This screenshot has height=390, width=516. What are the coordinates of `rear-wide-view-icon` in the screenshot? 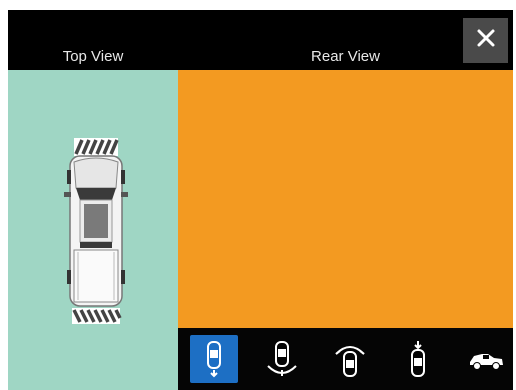 It's located at (282, 359).